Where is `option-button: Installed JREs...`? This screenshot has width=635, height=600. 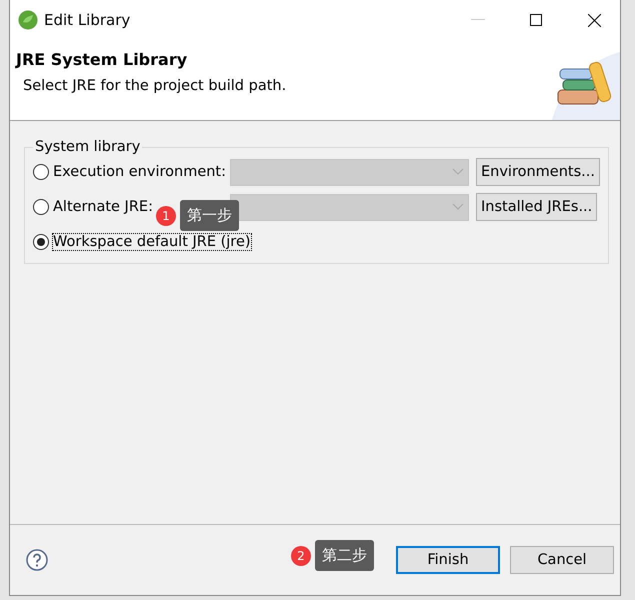 option-button: Installed JREs... is located at coordinates (537, 207).